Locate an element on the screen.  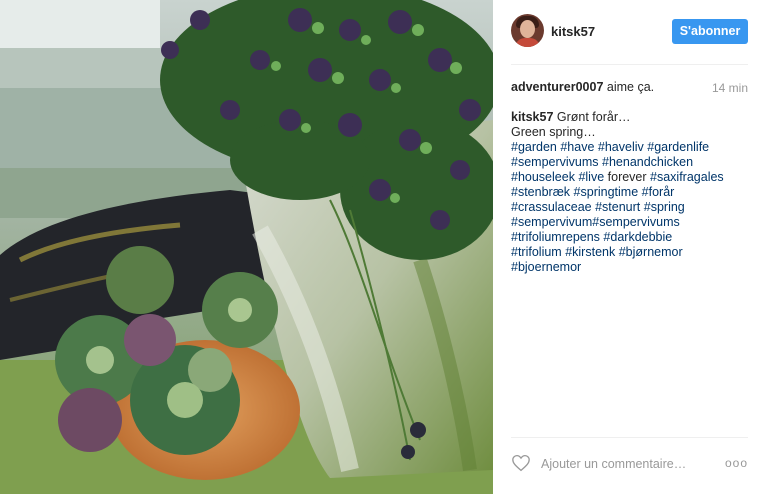
hashtag-line: #garden #have #haveliv #gardenlife is located at coordinates (629, 147).